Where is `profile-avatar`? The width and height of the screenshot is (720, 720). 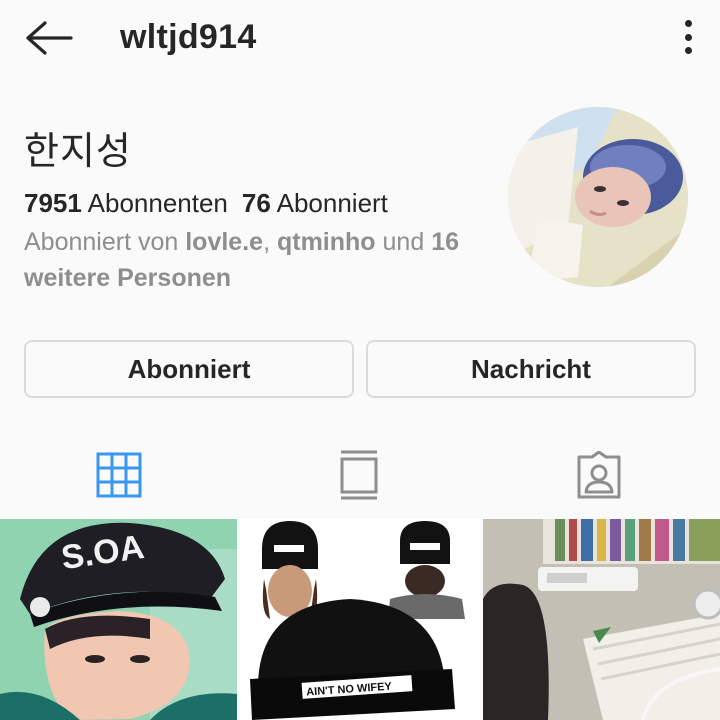 profile-avatar is located at coordinates (598, 197).